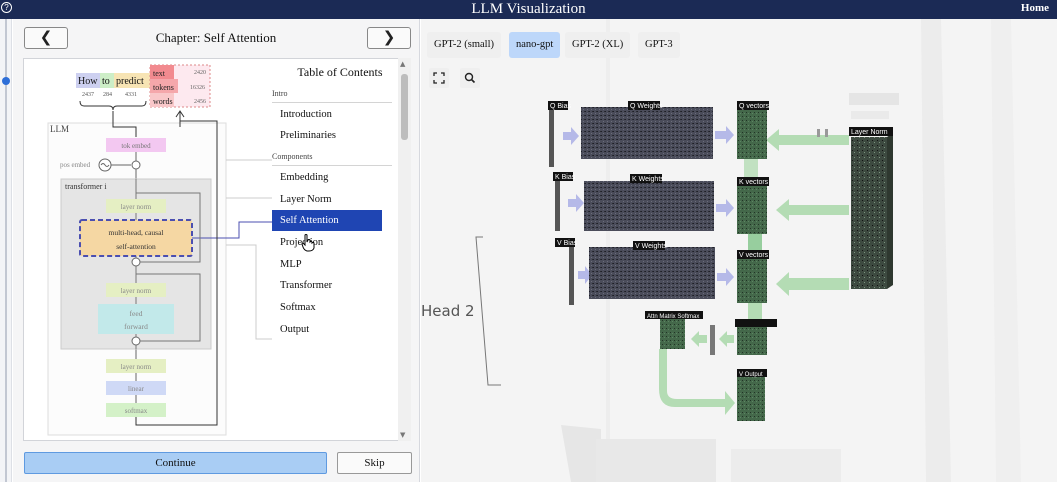 The width and height of the screenshot is (1057, 482). I want to click on softmax-label: softmax, so click(136, 411).